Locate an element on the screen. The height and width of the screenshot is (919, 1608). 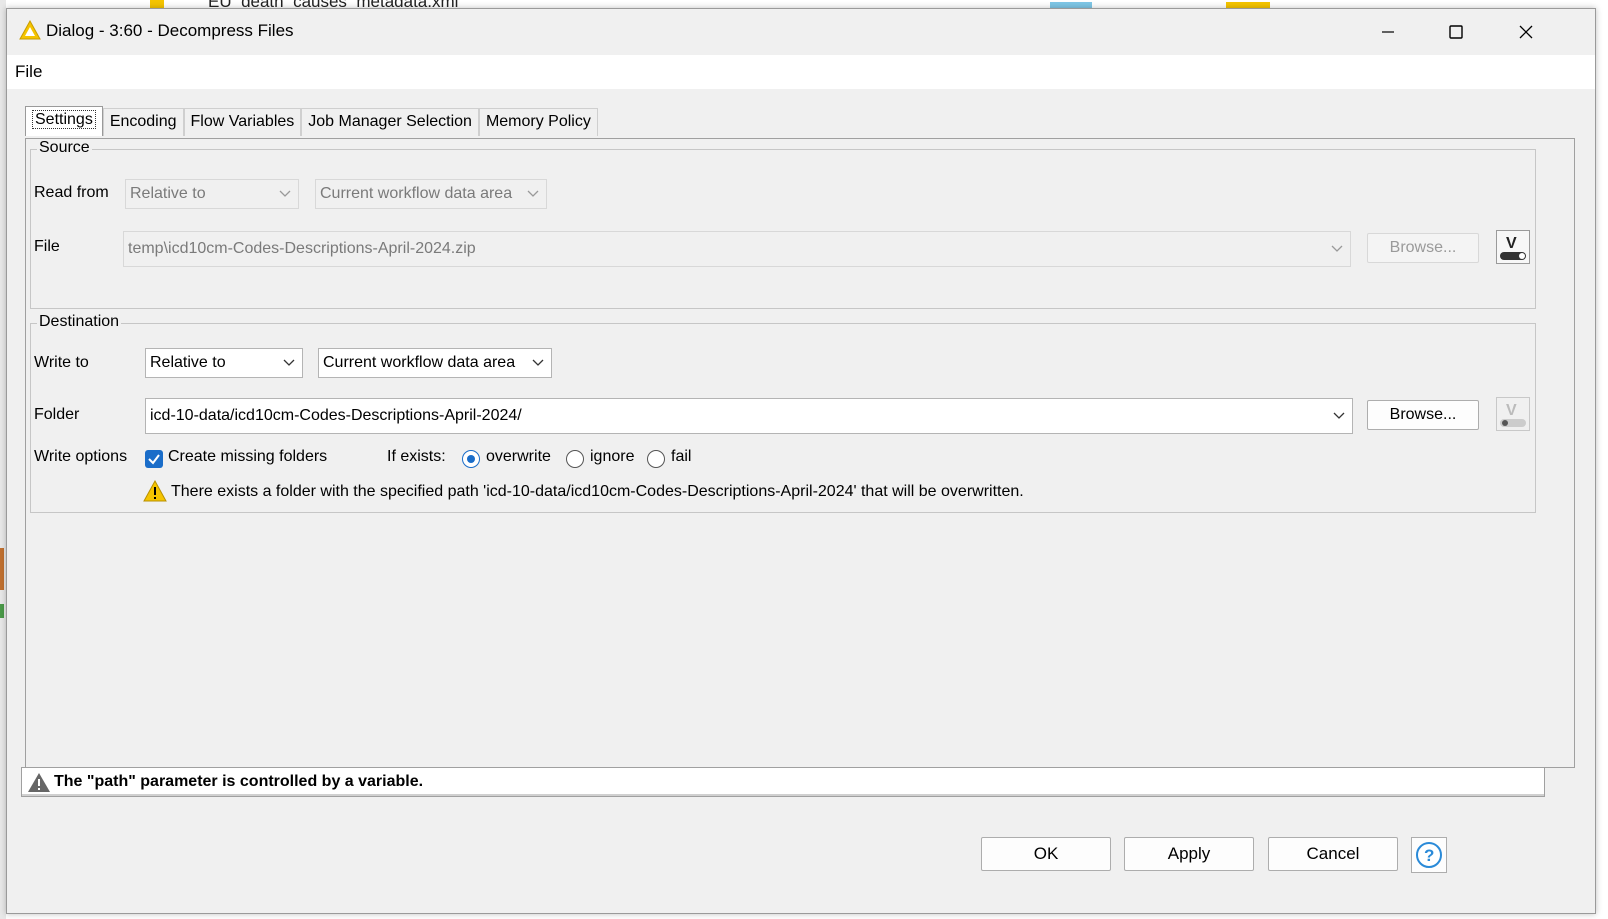
tab-memory-policy: Memory Policy is located at coordinates (538, 122).